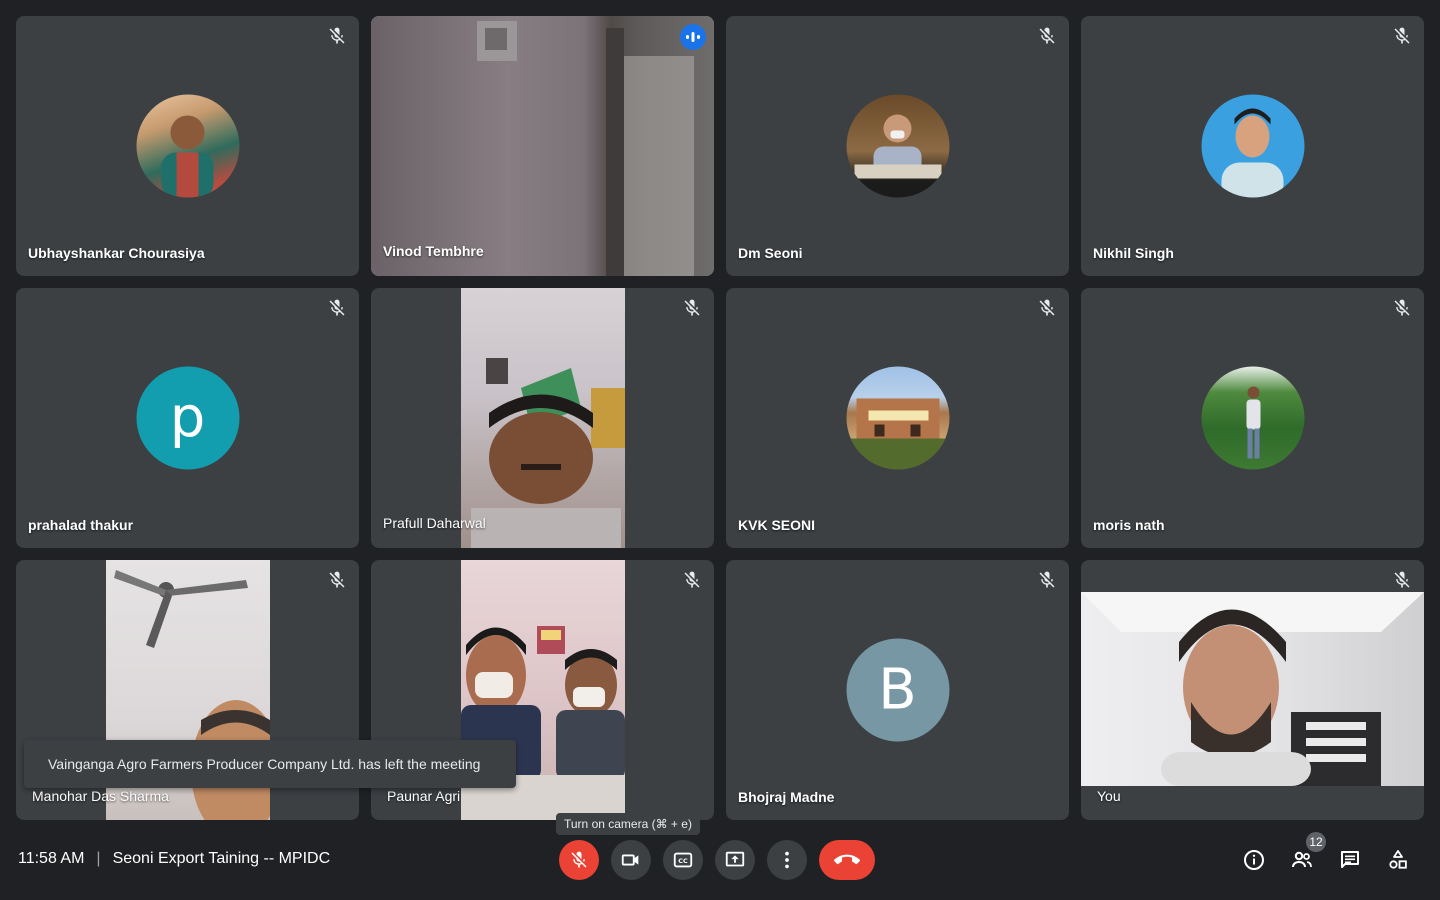 The width and height of the screenshot is (1440, 900). I want to click on participant-tile: Dm Seoni, so click(897, 146).